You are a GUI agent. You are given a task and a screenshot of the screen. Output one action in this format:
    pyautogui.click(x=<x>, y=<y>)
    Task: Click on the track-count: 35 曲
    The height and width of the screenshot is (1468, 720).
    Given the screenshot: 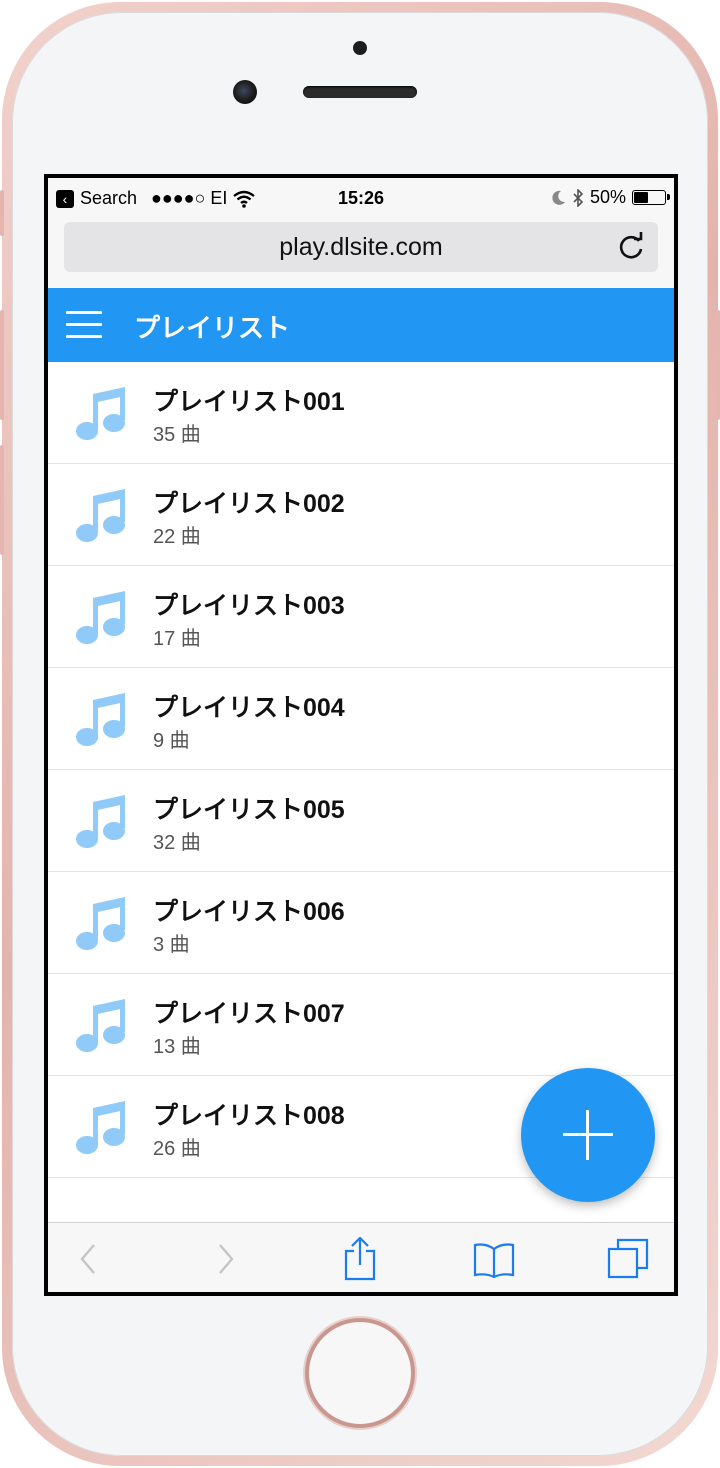 What is the action you would take?
    pyautogui.click(x=177, y=435)
    